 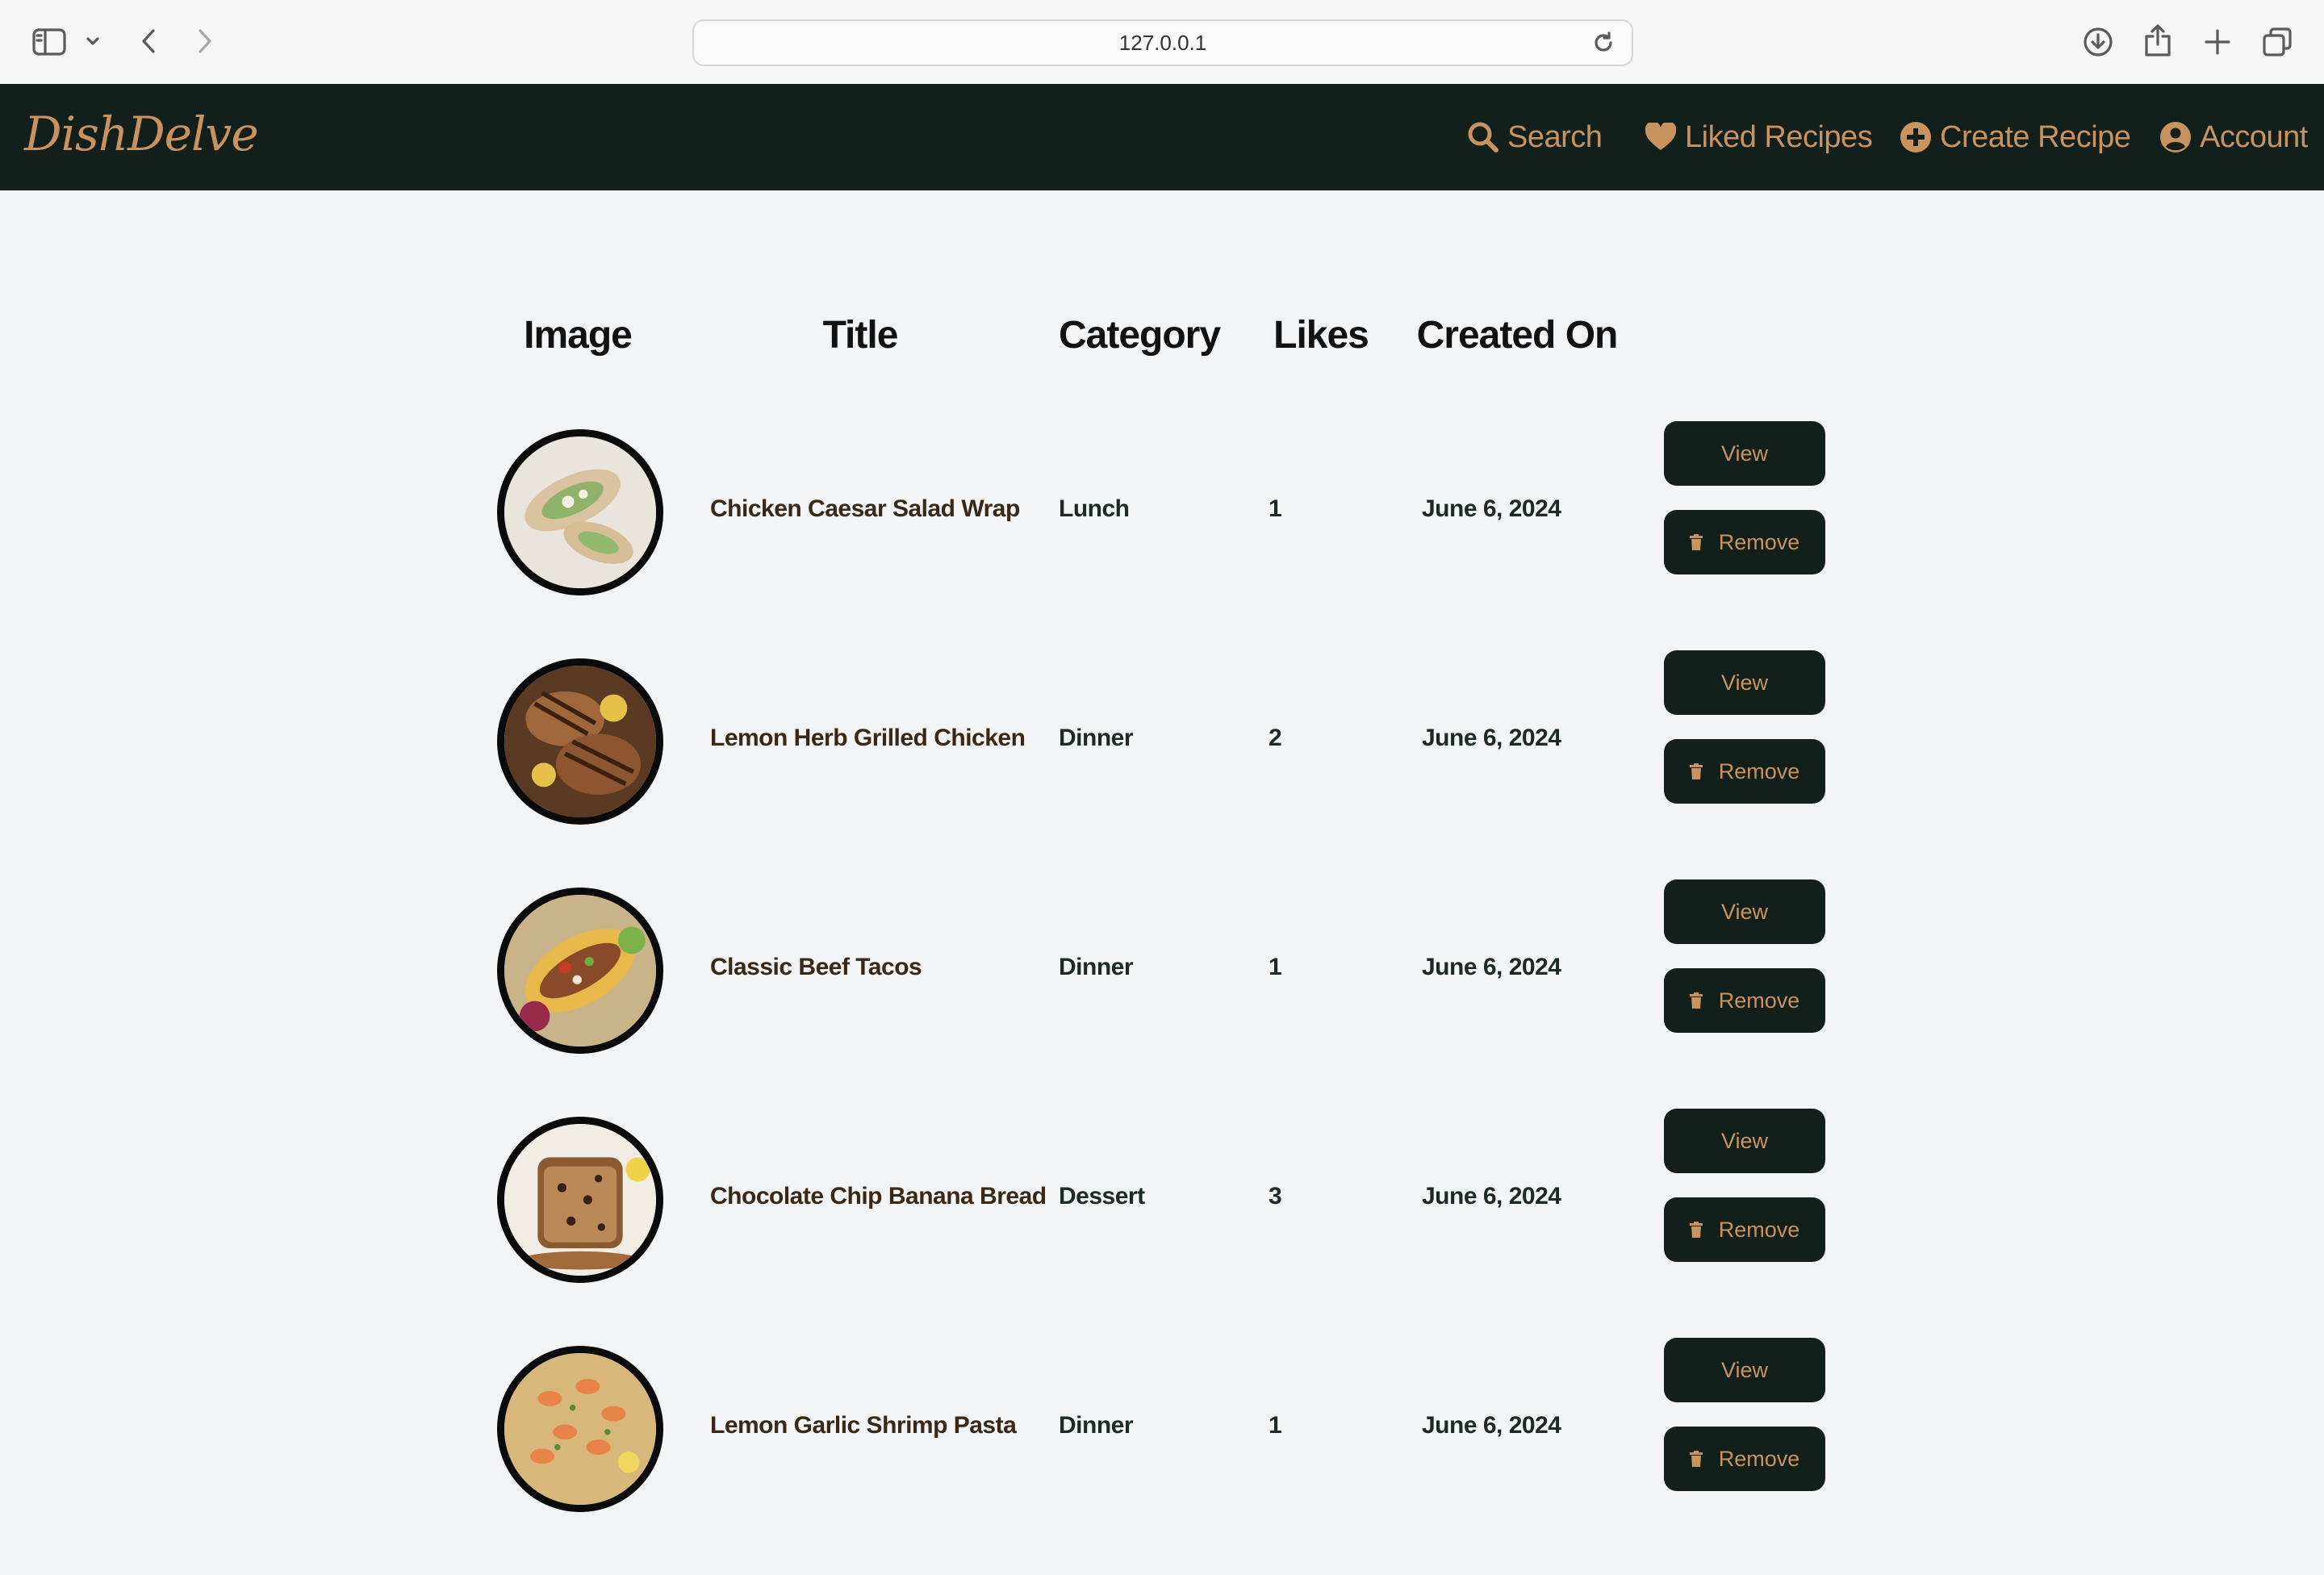 I want to click on header-image: Image, so click(x=578, y=336).